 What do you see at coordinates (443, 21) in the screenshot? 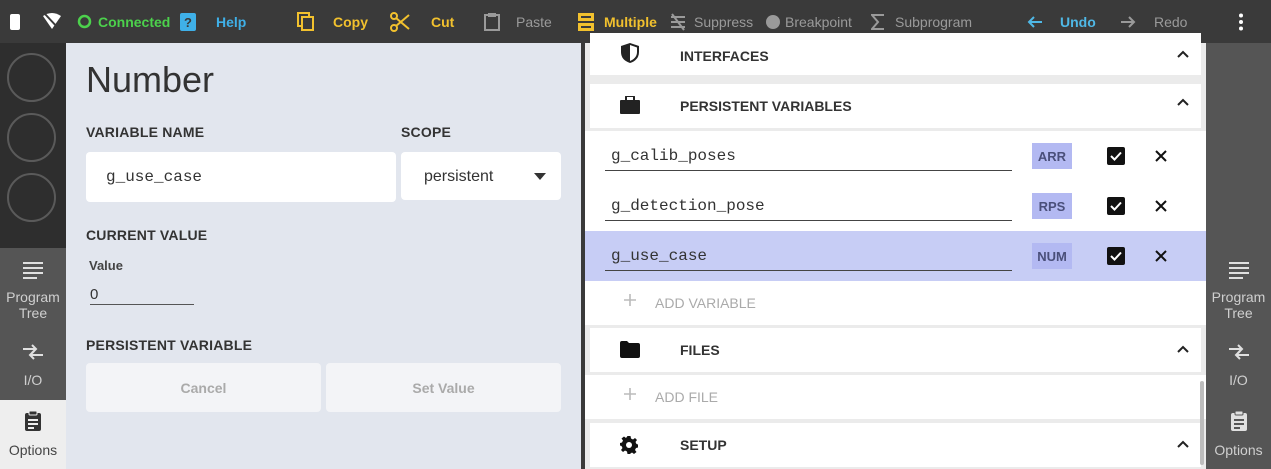
I see `cut-label: Cut` at bounding box center [443, 21].